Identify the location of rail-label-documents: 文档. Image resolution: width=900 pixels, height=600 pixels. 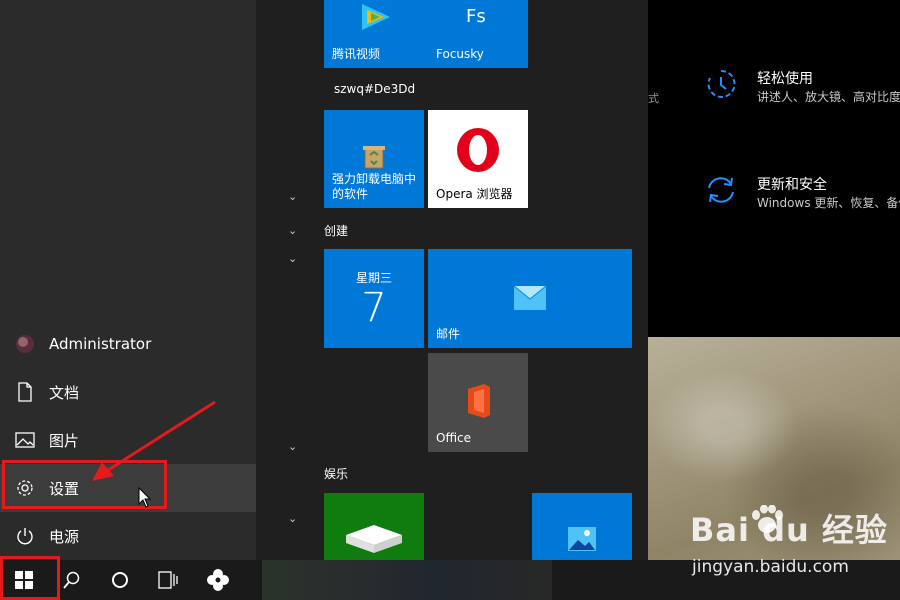
(64, 392).